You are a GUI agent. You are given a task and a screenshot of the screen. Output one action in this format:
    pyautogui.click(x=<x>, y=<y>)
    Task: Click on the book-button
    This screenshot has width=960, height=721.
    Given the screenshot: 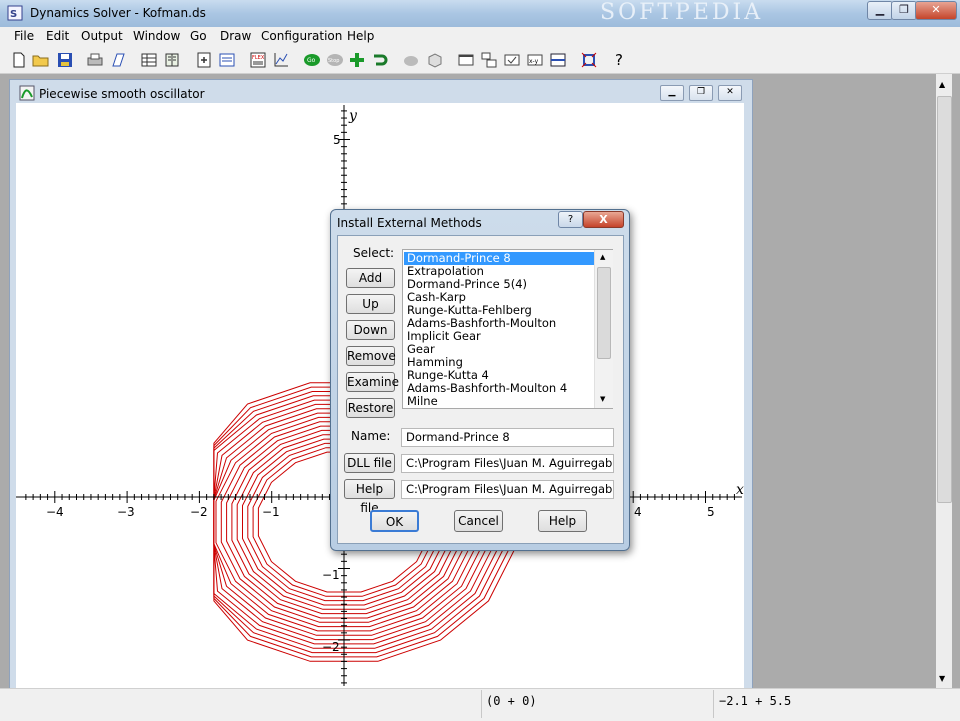 What is the action you would take?
    pyautogui.click(x=172, y=60)
    